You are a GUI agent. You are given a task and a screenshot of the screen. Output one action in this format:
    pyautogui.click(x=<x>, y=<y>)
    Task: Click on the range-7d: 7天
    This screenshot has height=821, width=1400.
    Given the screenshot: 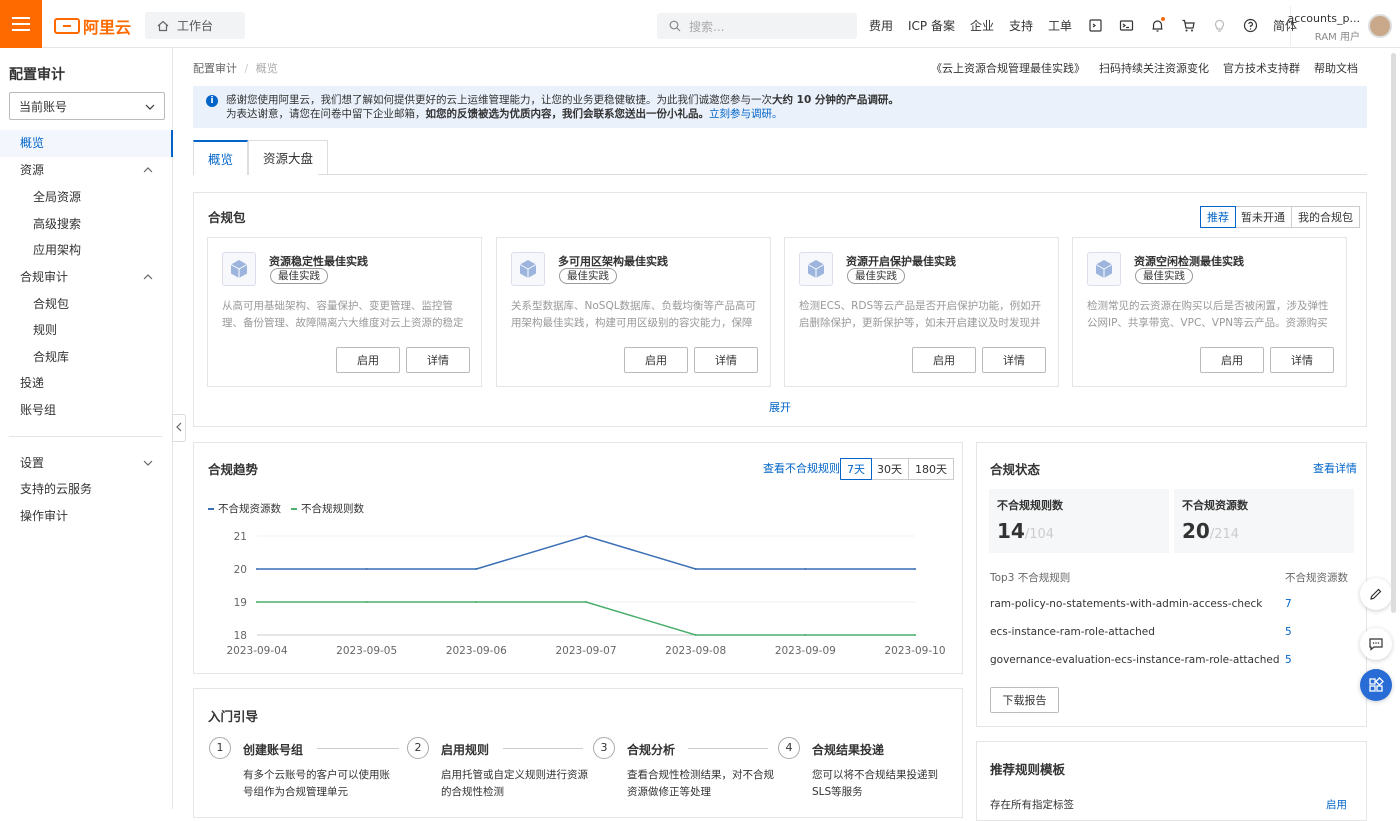 What is the action you would take?
    pyautogui.click(x=856, y=469)
    